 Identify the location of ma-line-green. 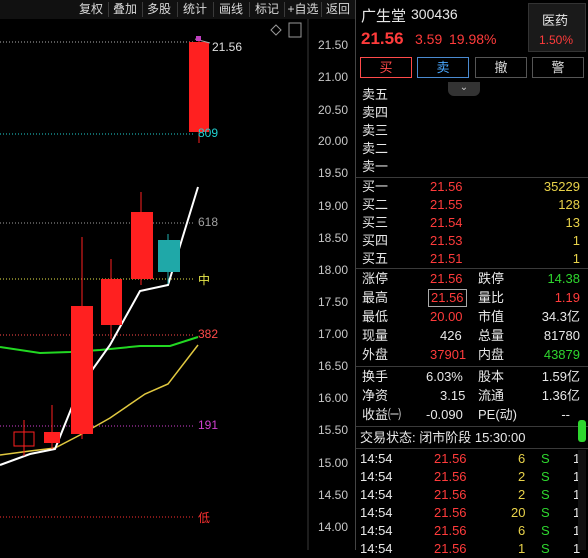
(99, 345).